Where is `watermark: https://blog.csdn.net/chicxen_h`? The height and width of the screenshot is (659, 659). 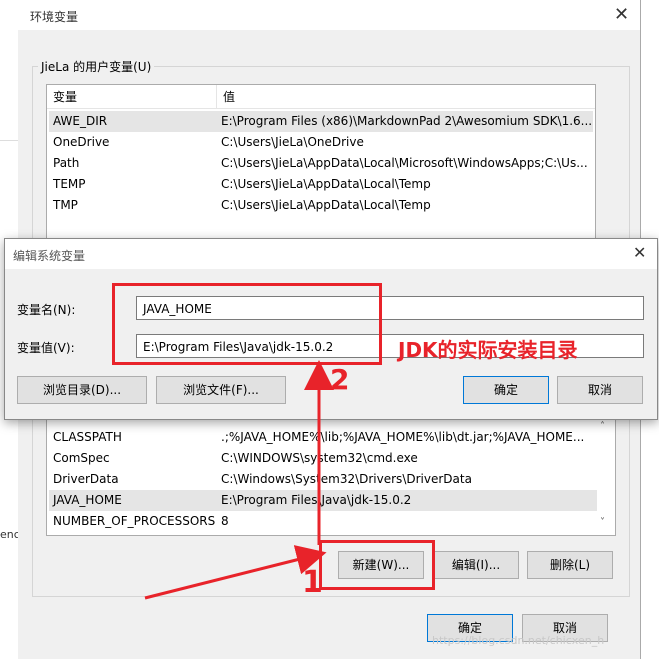 watermark: https://blog.csdn.net/chicxen_h is located at coordinates (518, 640).